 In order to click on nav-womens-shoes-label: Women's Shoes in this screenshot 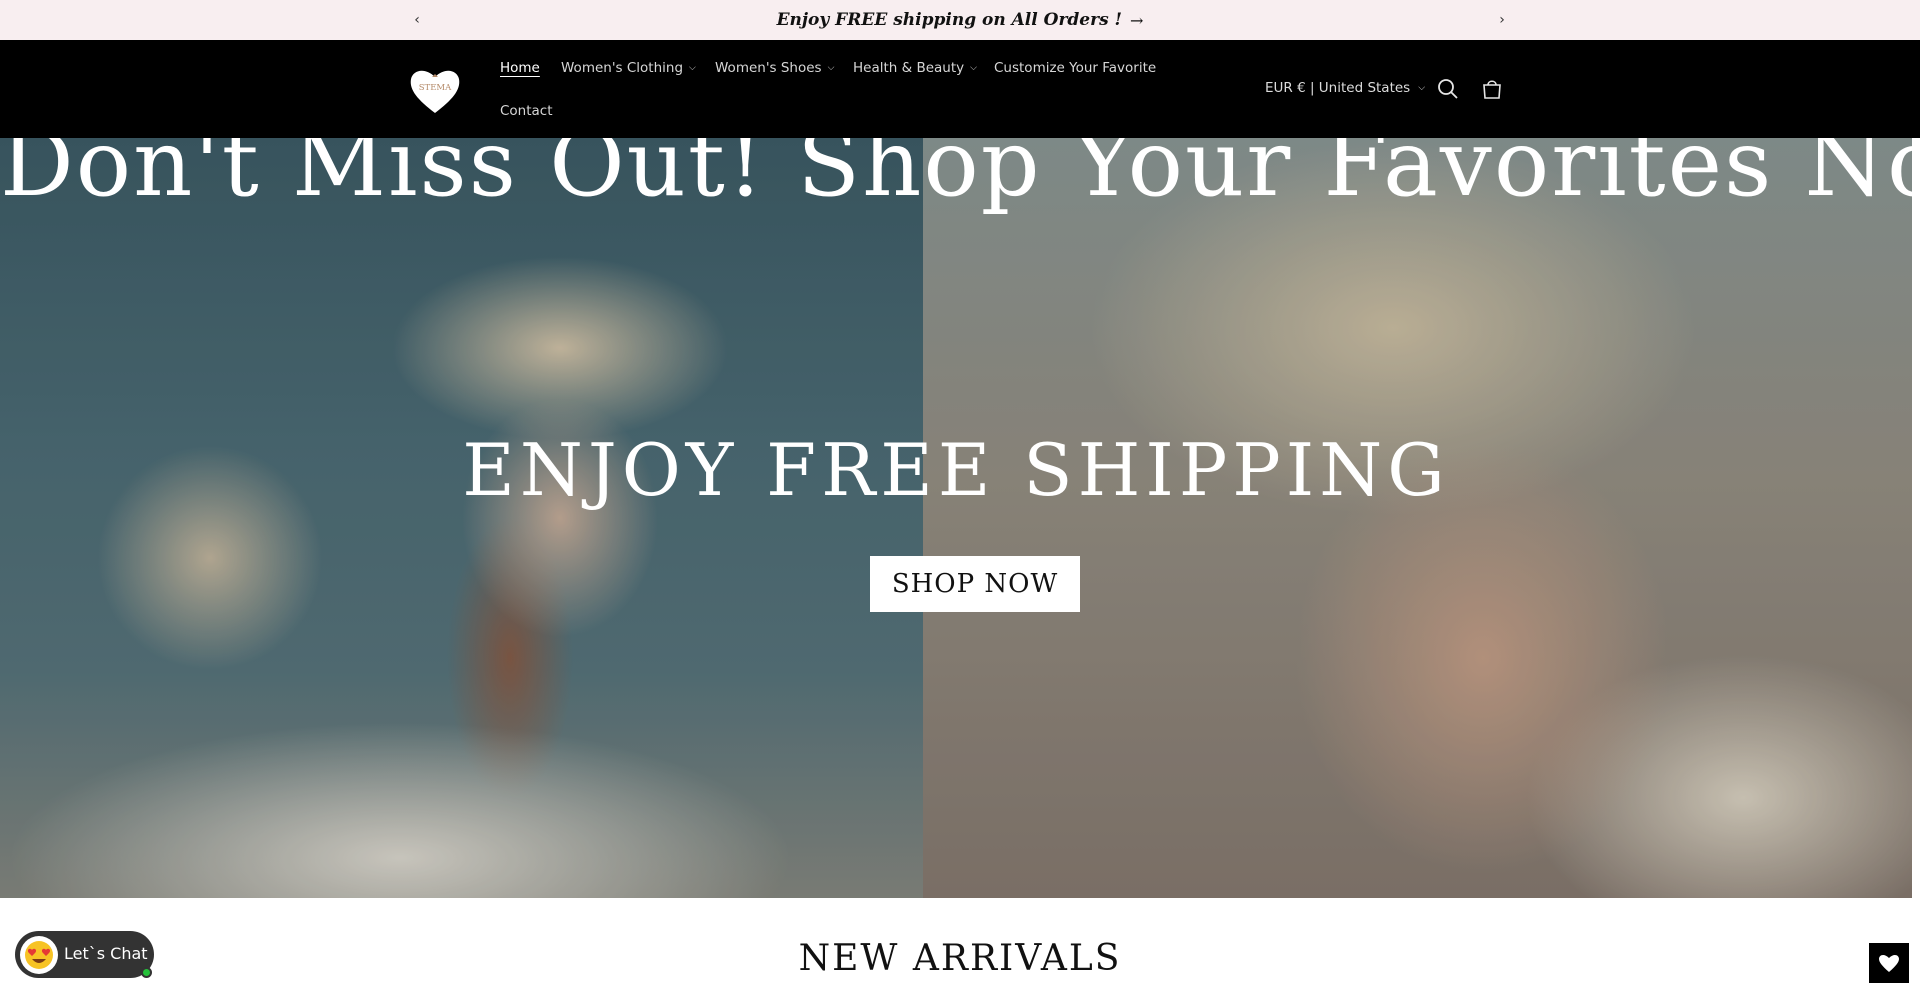, I will do `click(768, 68)`.